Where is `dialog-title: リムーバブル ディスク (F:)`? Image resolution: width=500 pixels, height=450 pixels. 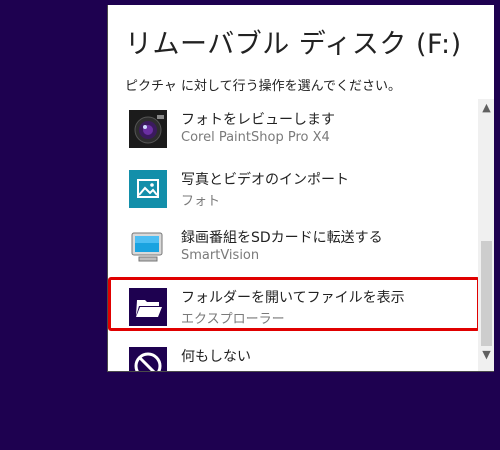
dialog-title: リムーバブル ディスク (F:) is located at coordinates (293, 44).